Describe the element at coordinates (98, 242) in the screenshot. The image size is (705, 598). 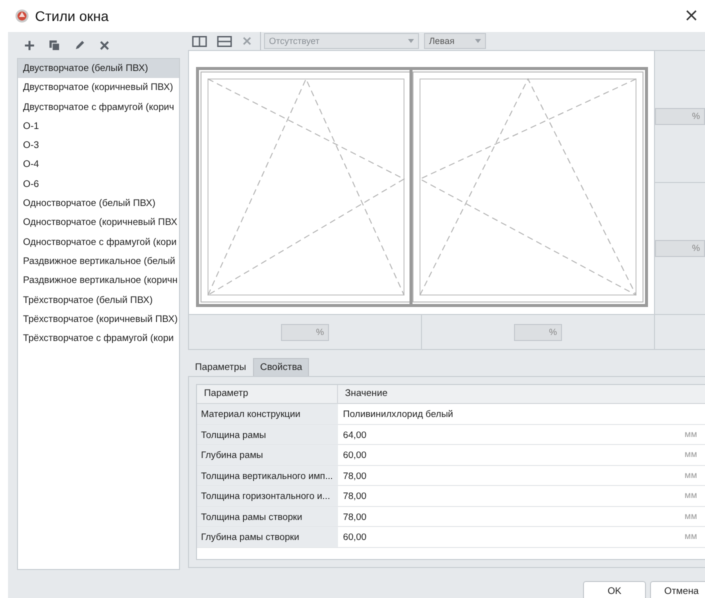
I see `style-list-item: Одностворчатое с фрамугой (кори` at that location.